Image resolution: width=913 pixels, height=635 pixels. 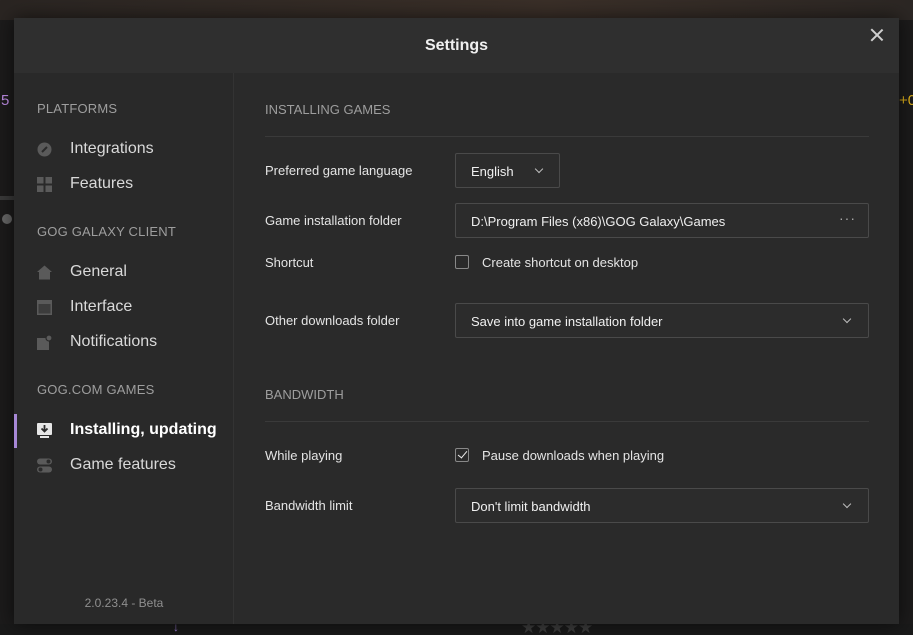 I want to click on background-app-bottom, so click(x=456, y=629).